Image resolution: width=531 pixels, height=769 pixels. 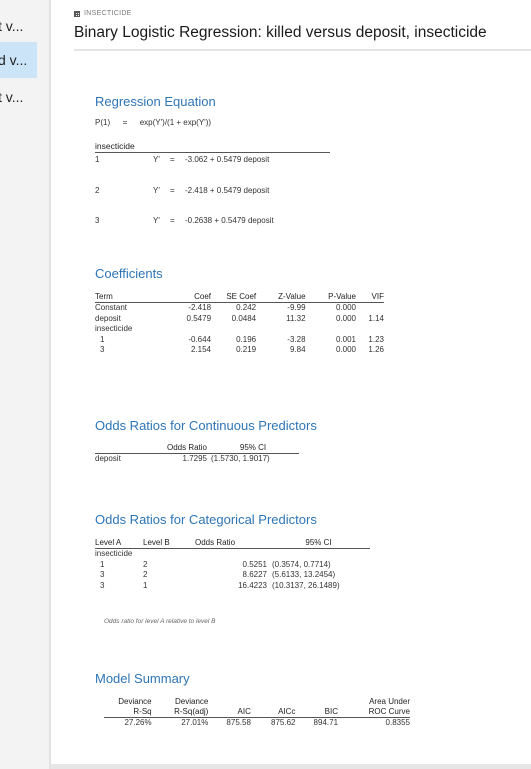 What do you see at coordinates (246, 307) in the screenshot?
I see `cell-se-coef: 0.242` at bounding box center [246, 307].